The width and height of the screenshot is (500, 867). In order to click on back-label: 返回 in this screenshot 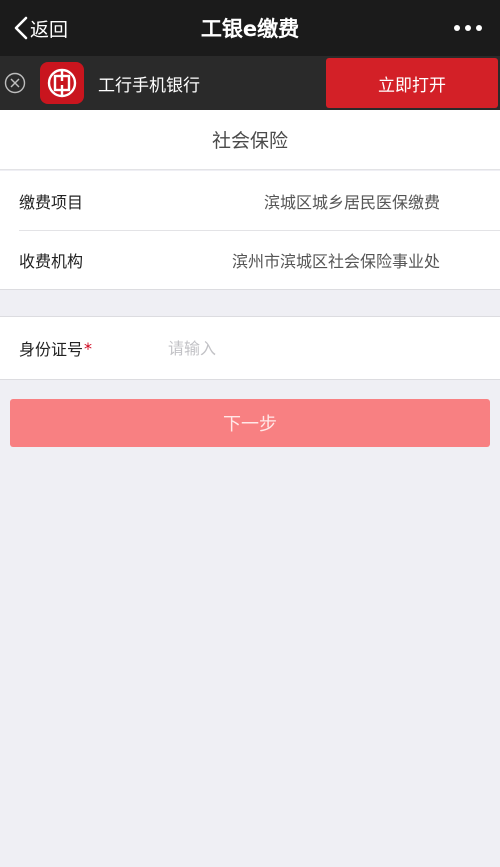, I will do `click(49, 29)`.